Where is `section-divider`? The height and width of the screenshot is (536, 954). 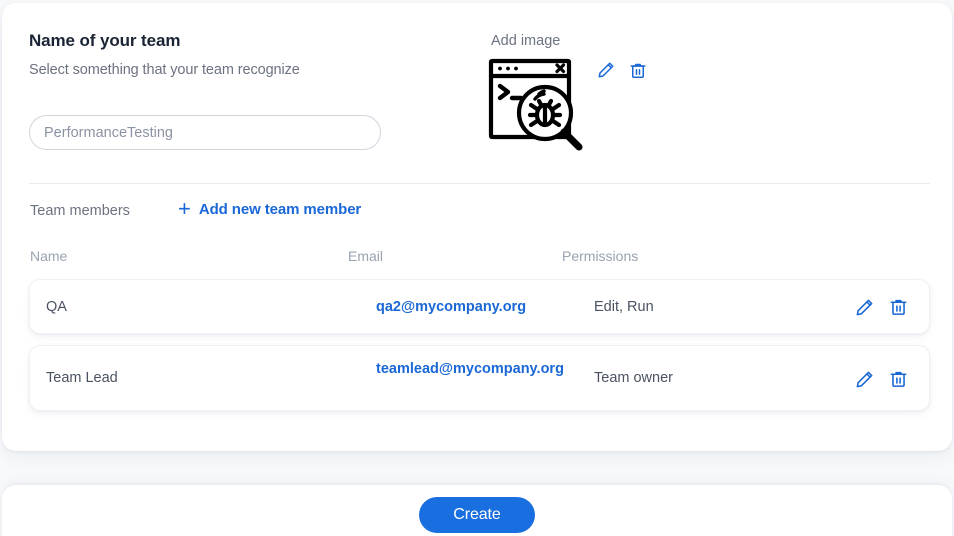 section-divider is located at coordinates (479, 183).